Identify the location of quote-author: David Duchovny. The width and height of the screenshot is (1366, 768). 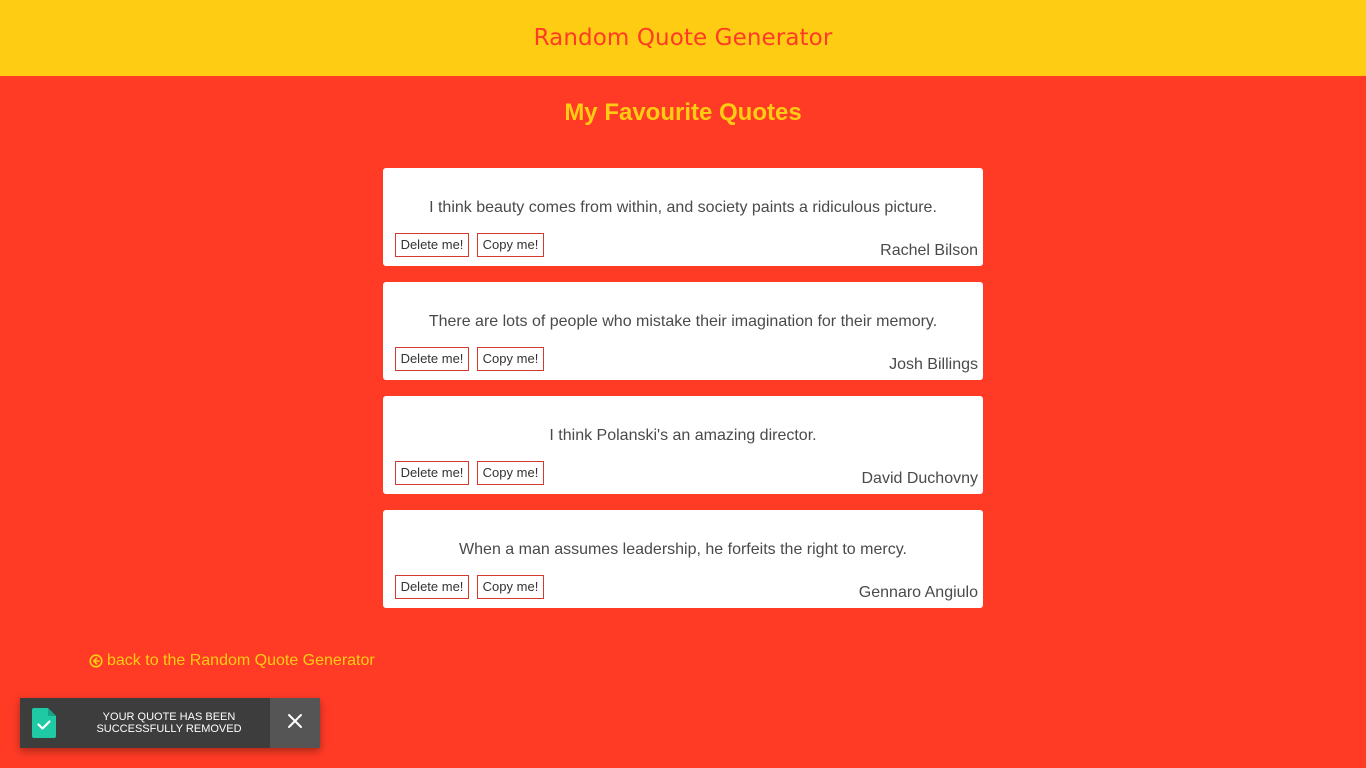
(920, 478).